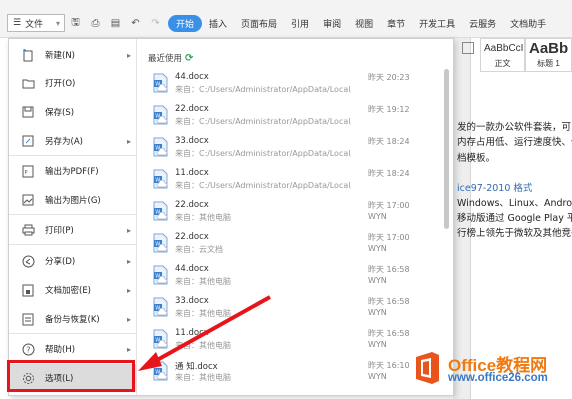  I want to click on tab-cloud: 云服务, so click(482, 23).